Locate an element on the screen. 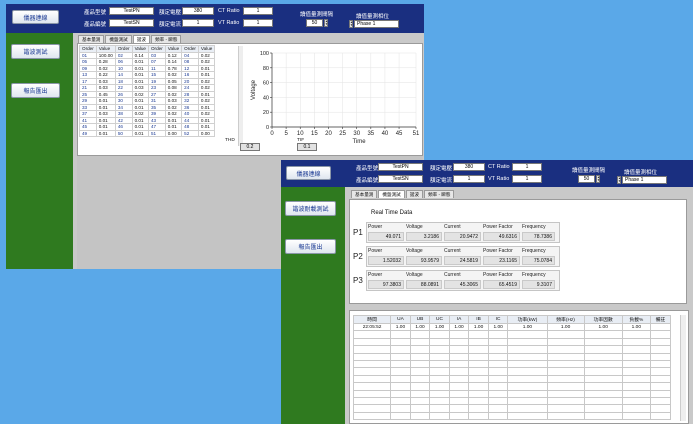 The width and height of the screenshot is (693, 424). measure-value: 49.6316 is located at coordinates (501, 236).